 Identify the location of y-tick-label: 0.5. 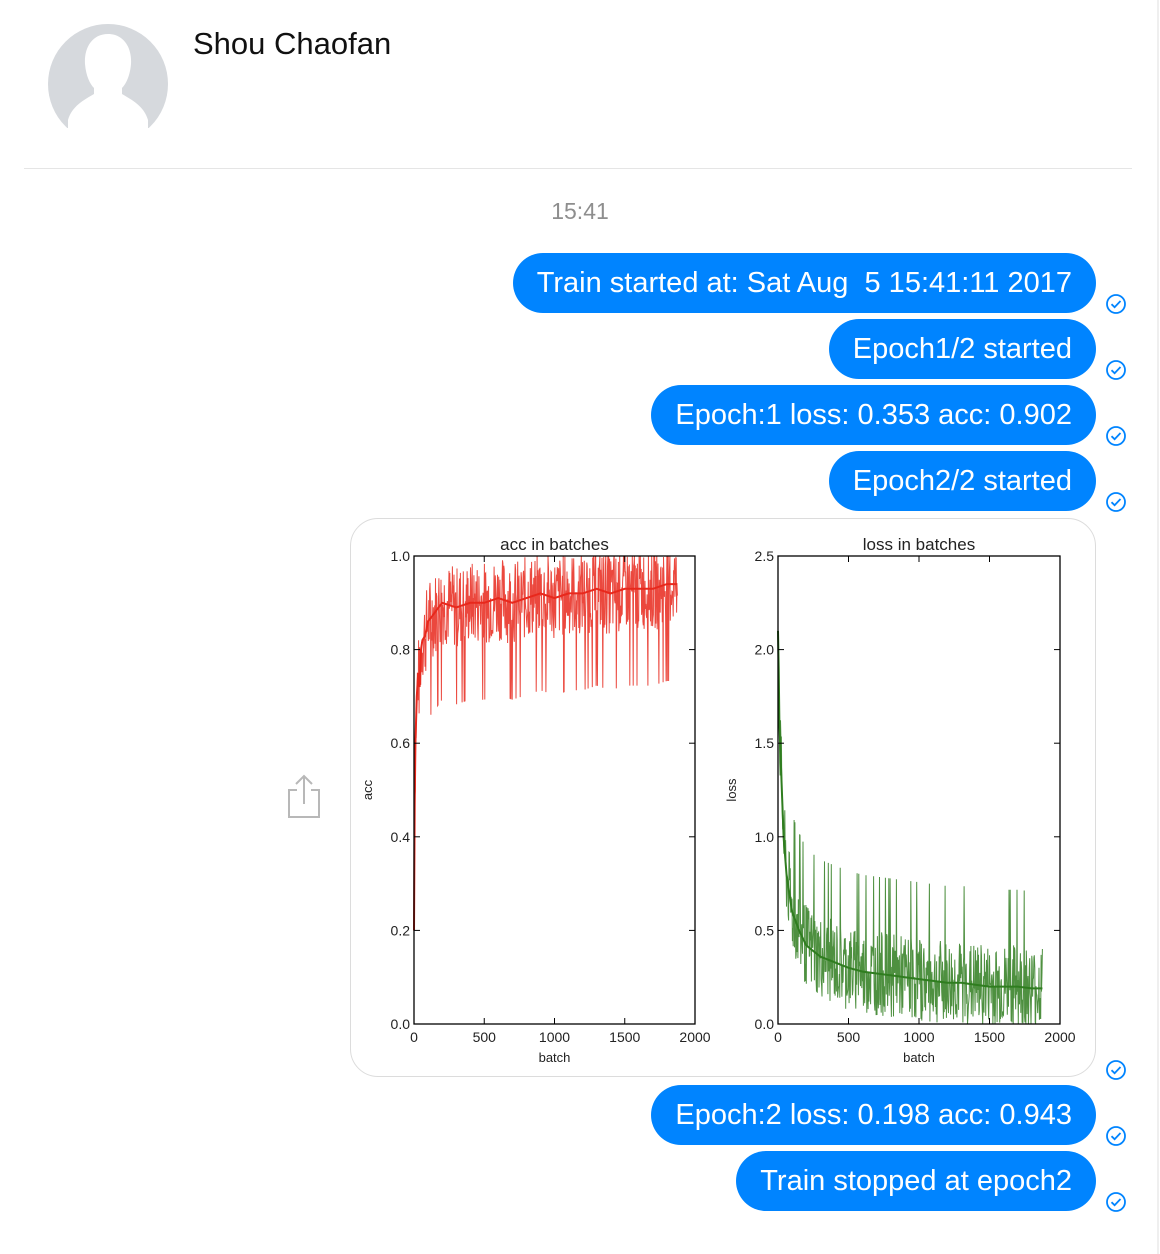
(765, 930).